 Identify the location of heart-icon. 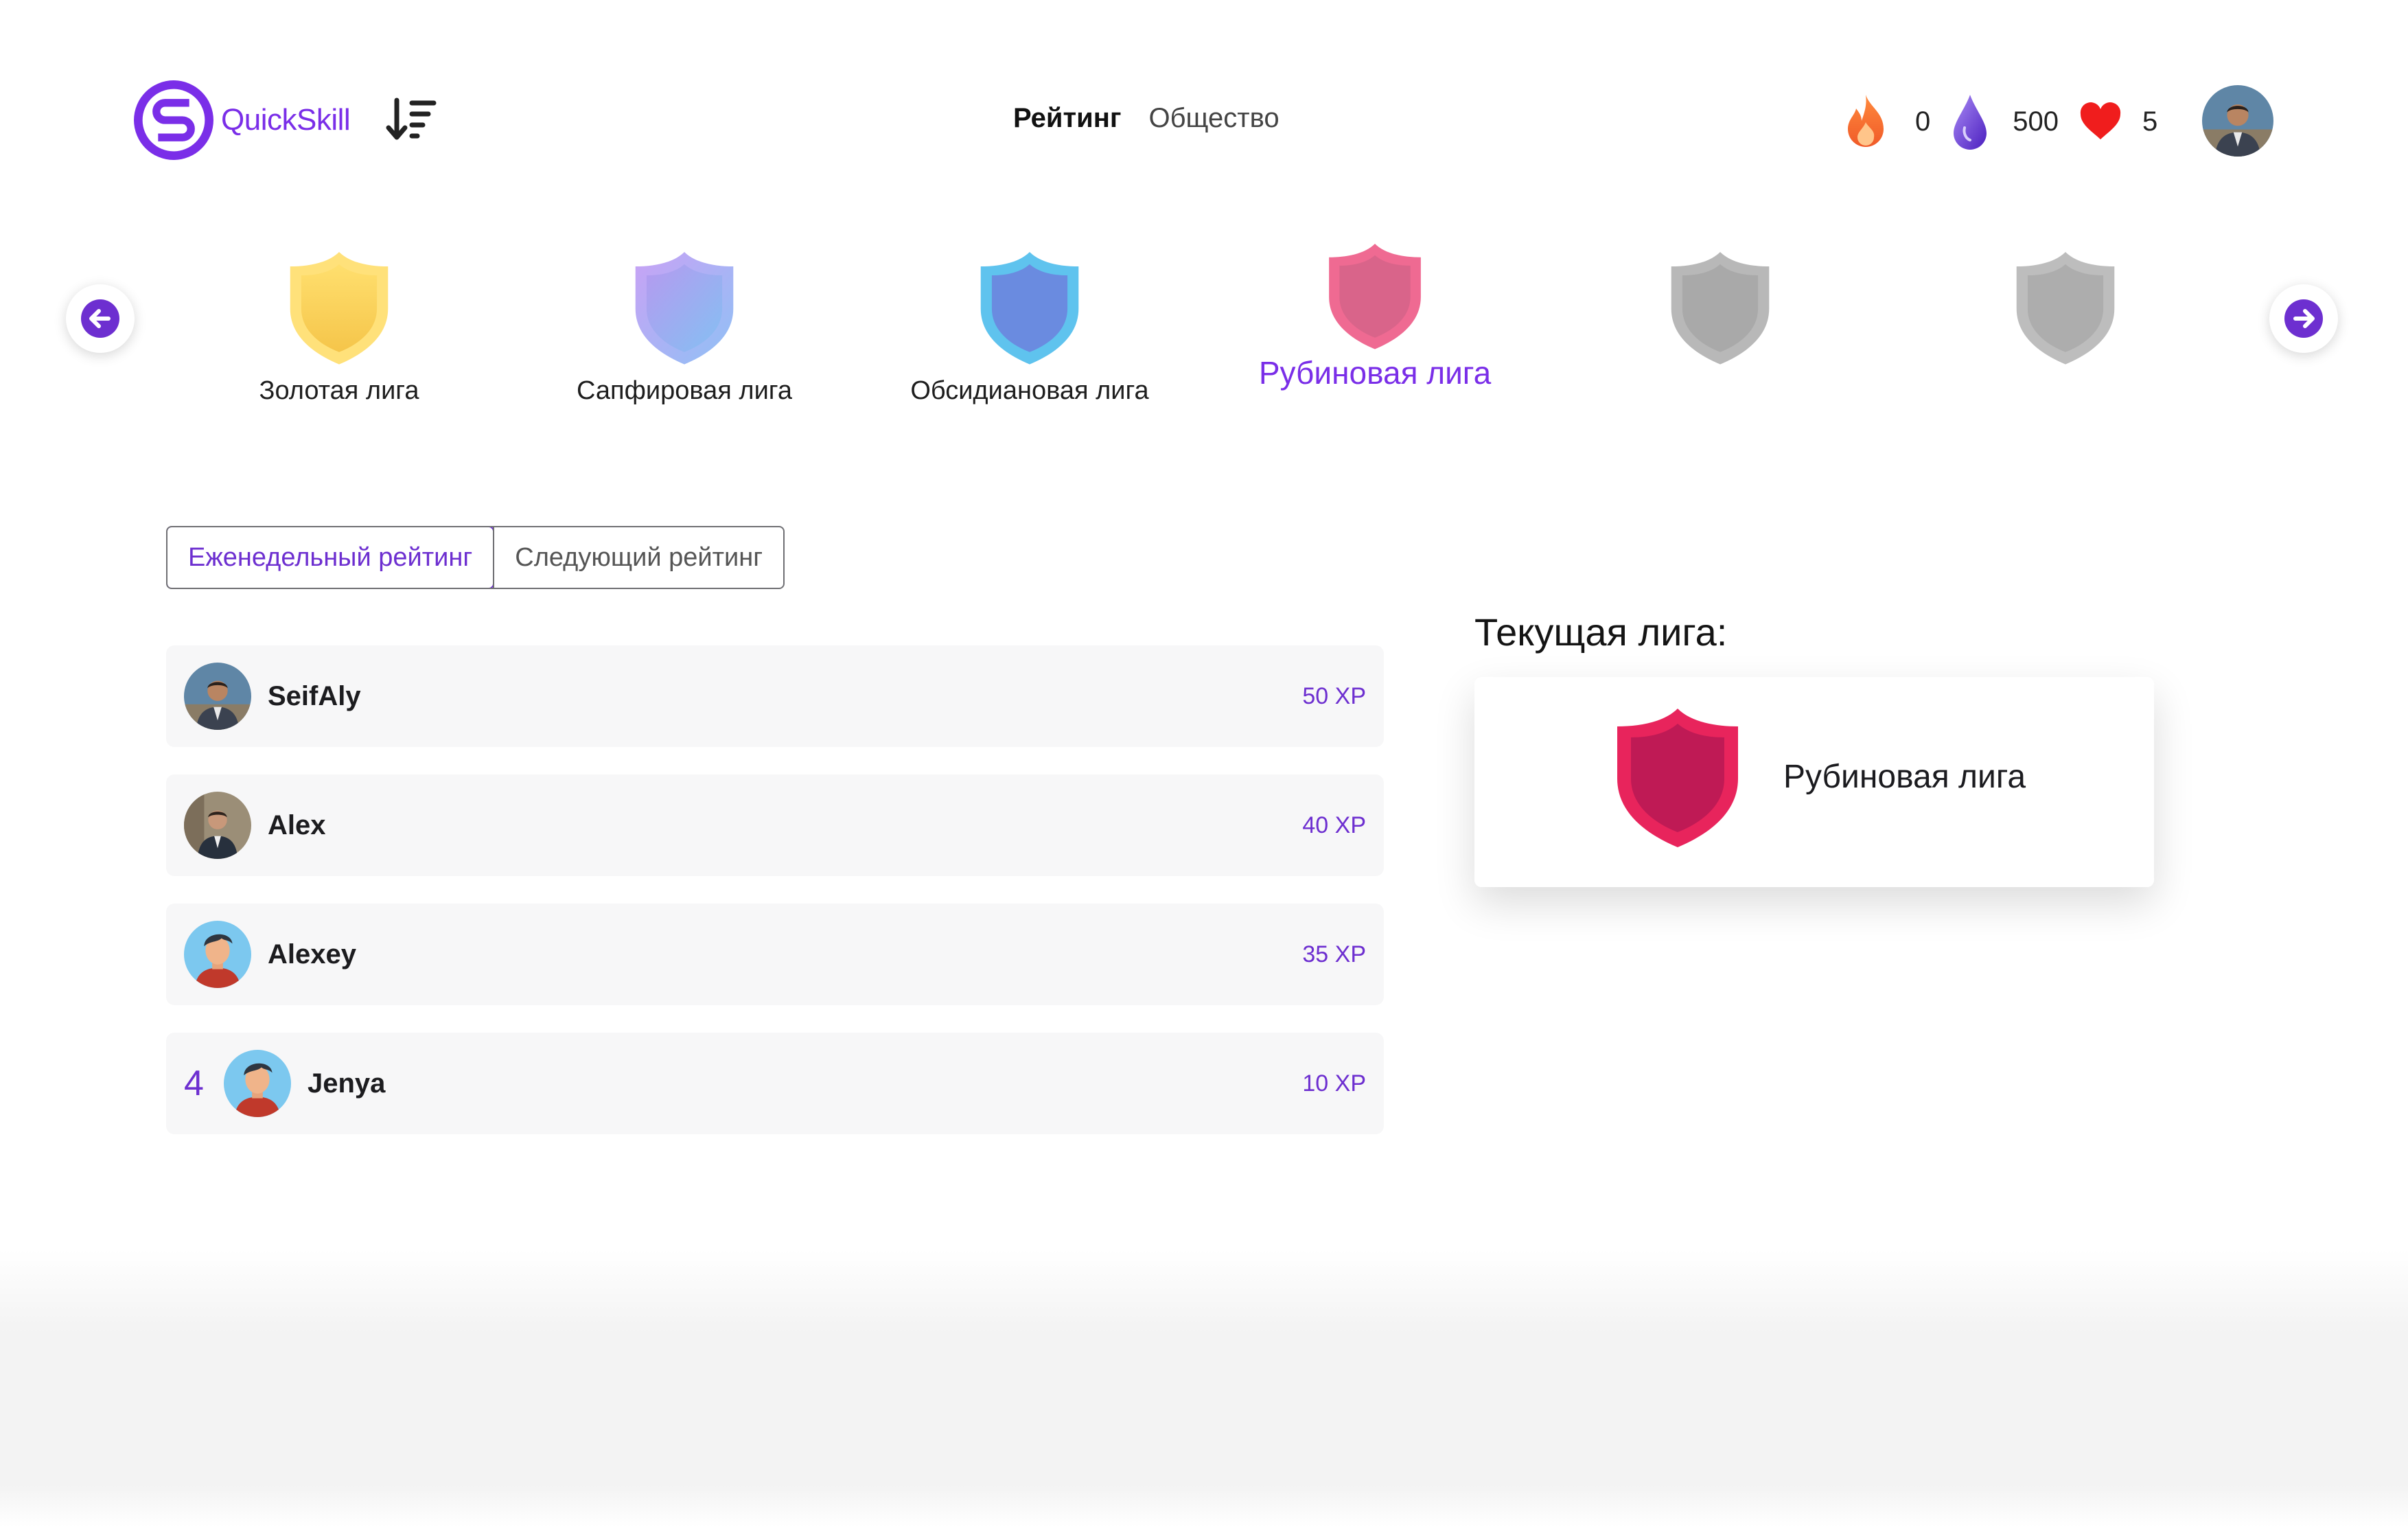
(2100, 120).